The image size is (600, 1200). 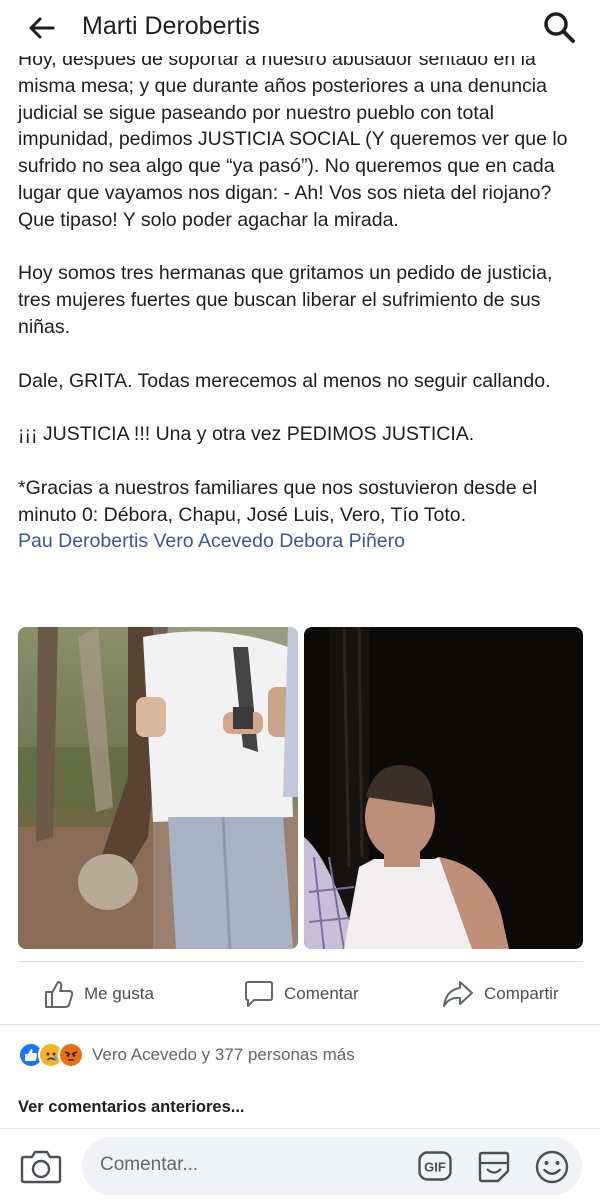 I want to click on search-button, so click(x=559, y=27).